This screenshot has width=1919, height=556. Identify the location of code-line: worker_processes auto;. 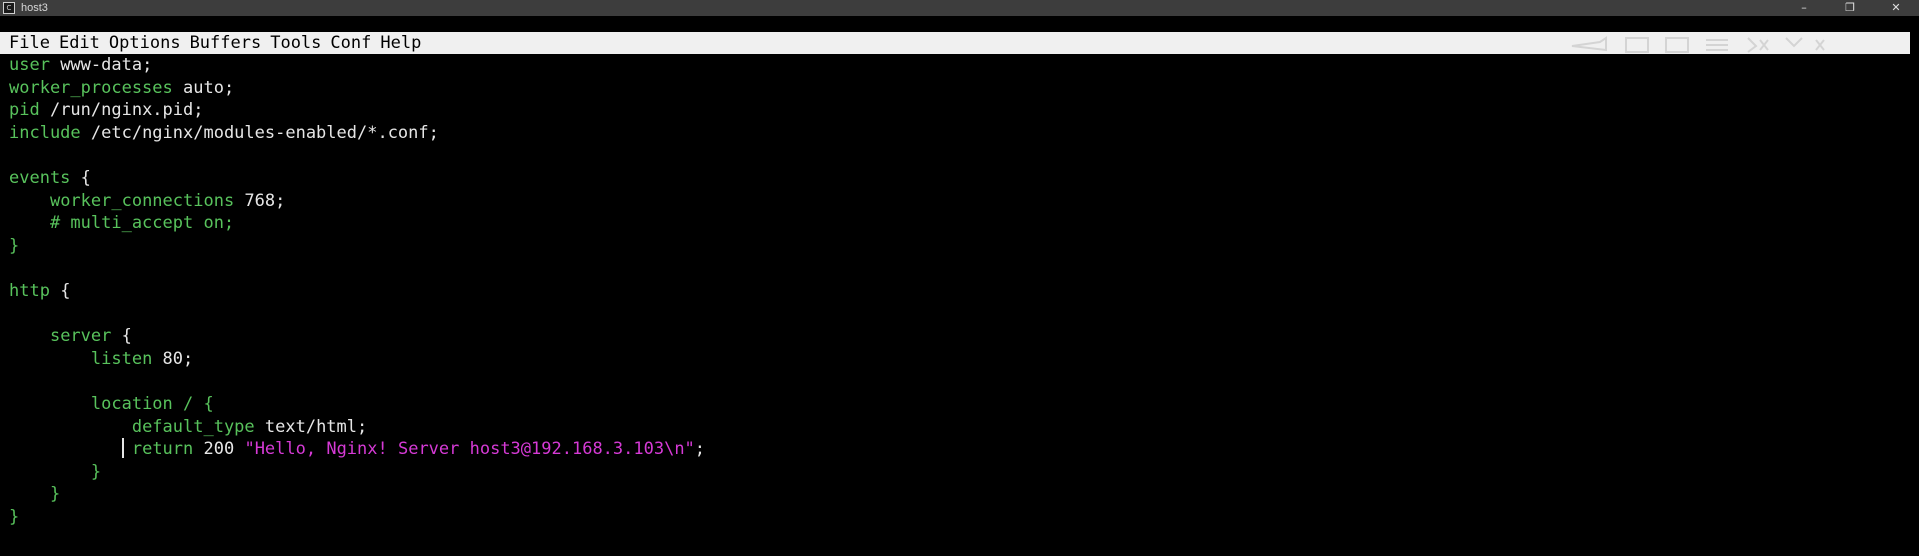
(959, 88).